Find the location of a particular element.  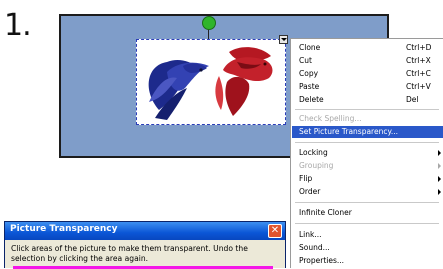

object-menu-dropdown-button is located at coordinates (283, 39).